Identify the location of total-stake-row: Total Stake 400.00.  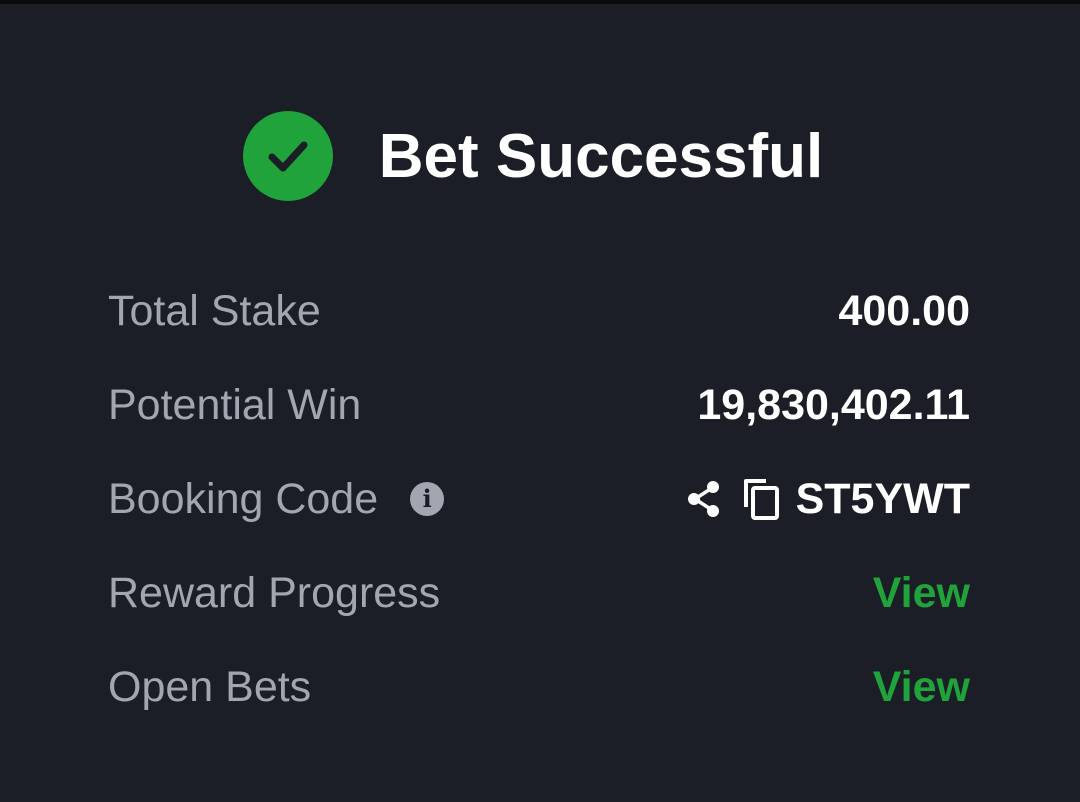
(539, 311).